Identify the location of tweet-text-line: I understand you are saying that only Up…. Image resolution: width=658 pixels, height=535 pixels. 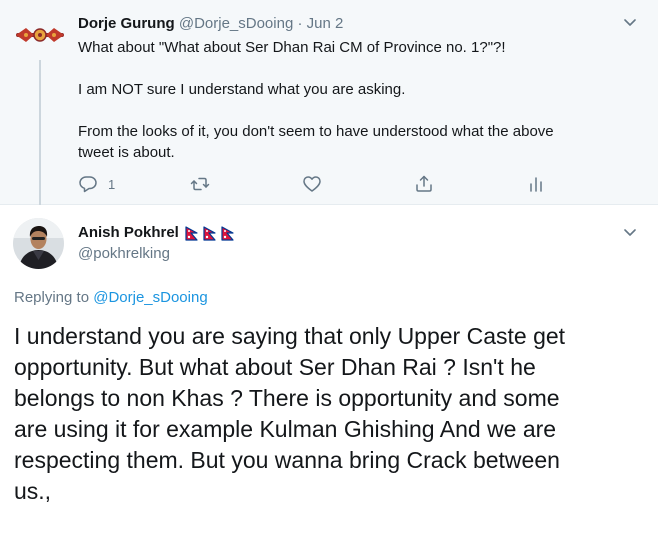
(290, 336).